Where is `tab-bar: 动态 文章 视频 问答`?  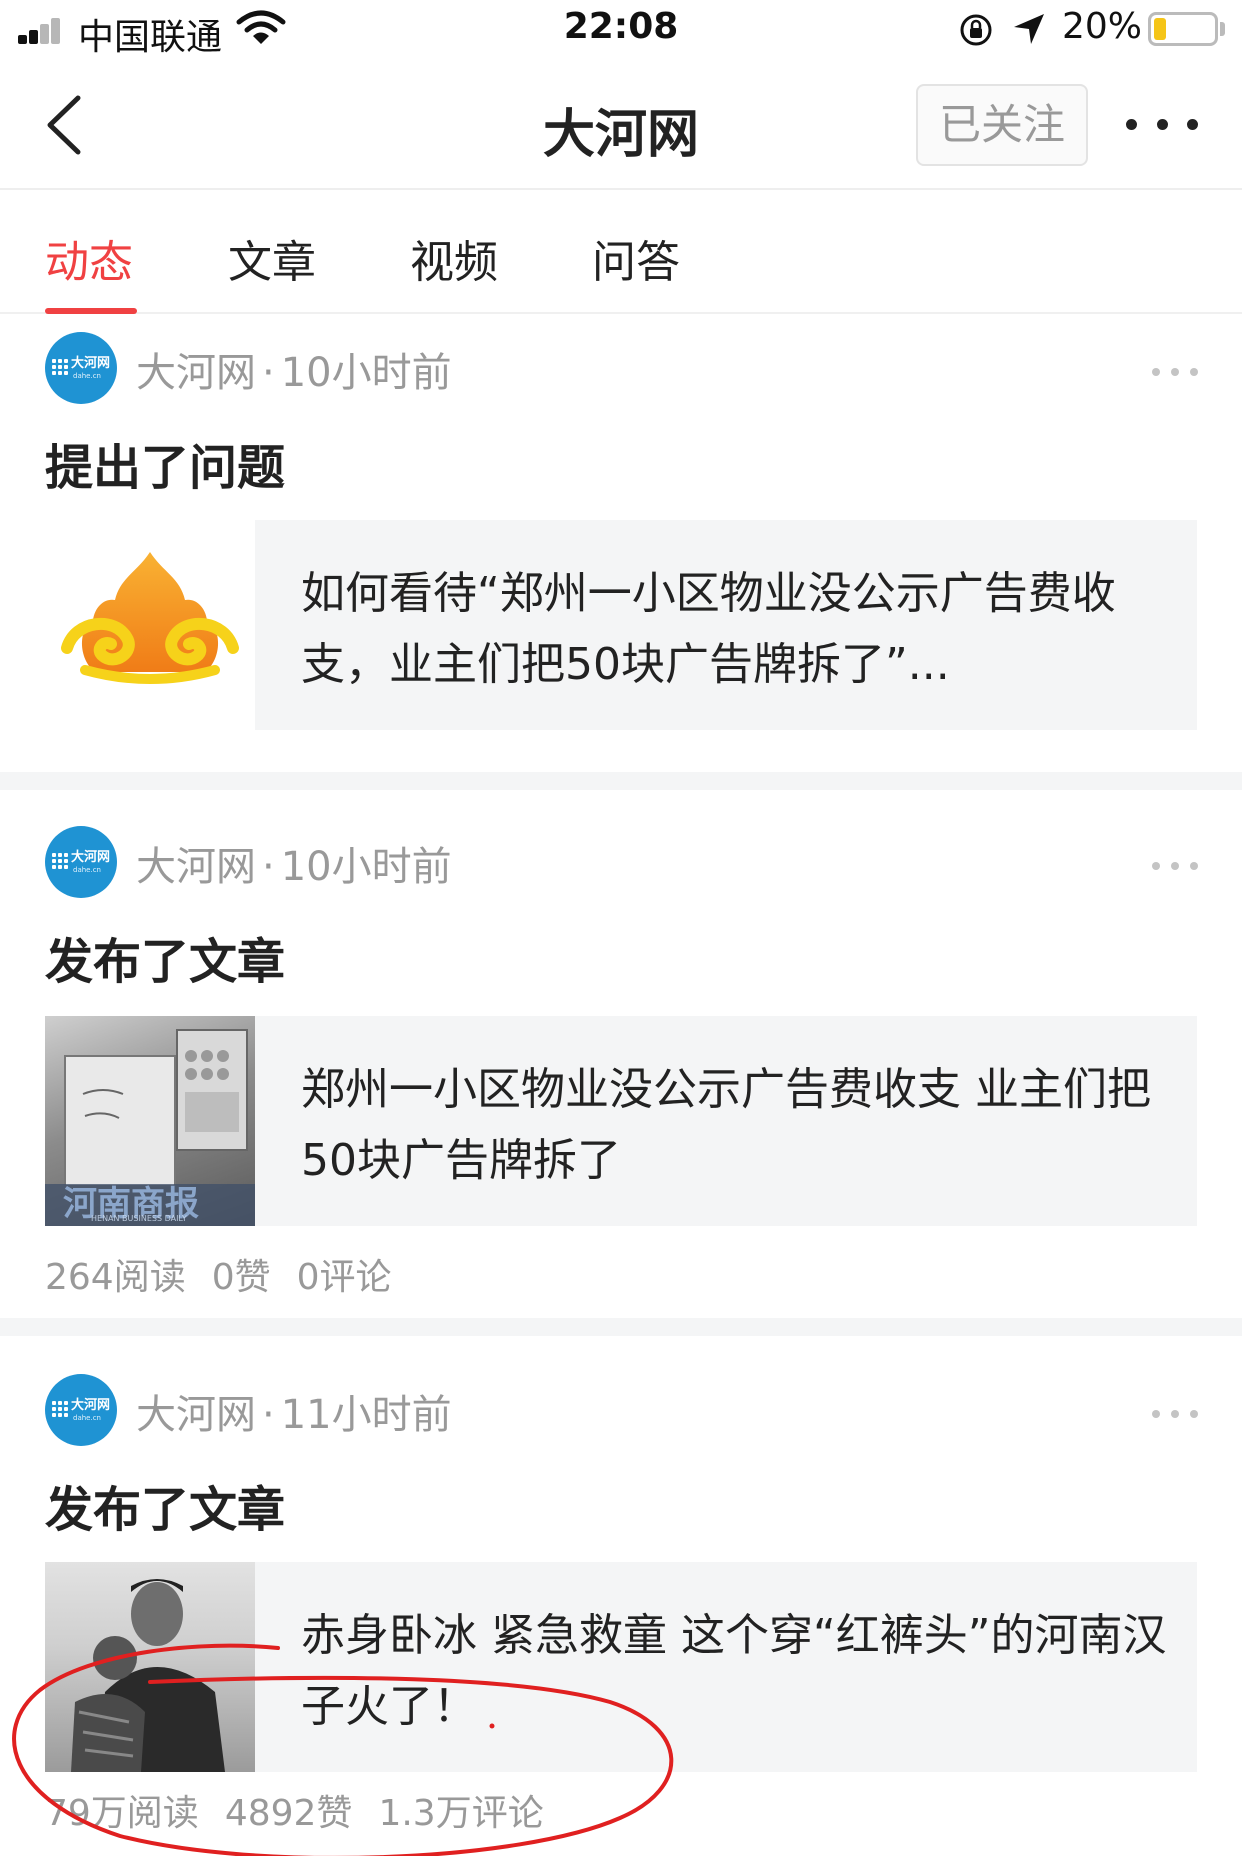 tab-bar: 动态 文章 视频 问答 is located at coordinates (621, 252).